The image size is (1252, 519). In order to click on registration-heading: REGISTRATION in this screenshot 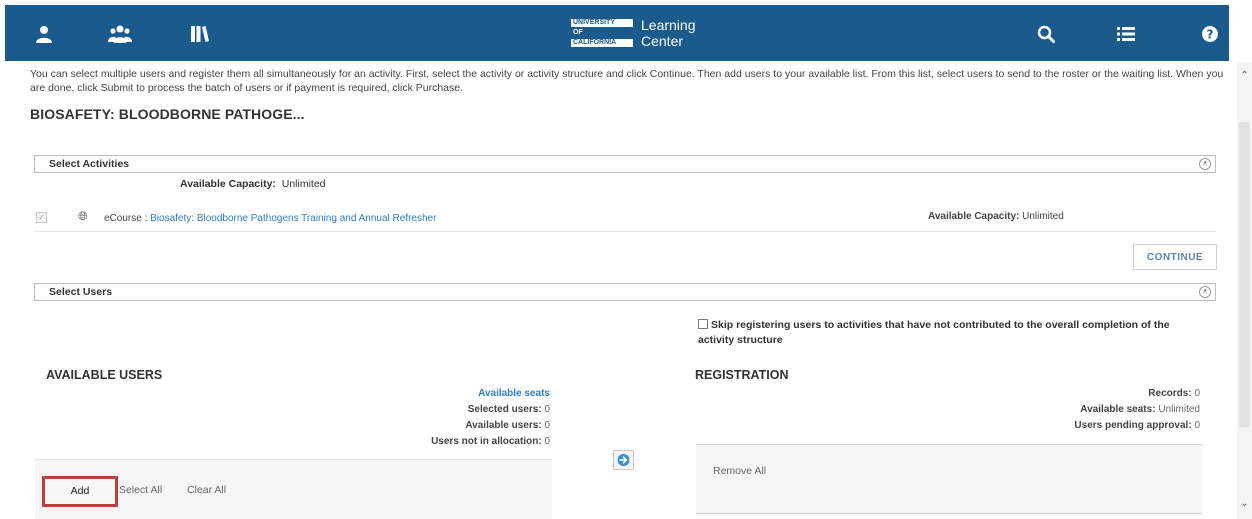, I will do `click(742, 375)`.